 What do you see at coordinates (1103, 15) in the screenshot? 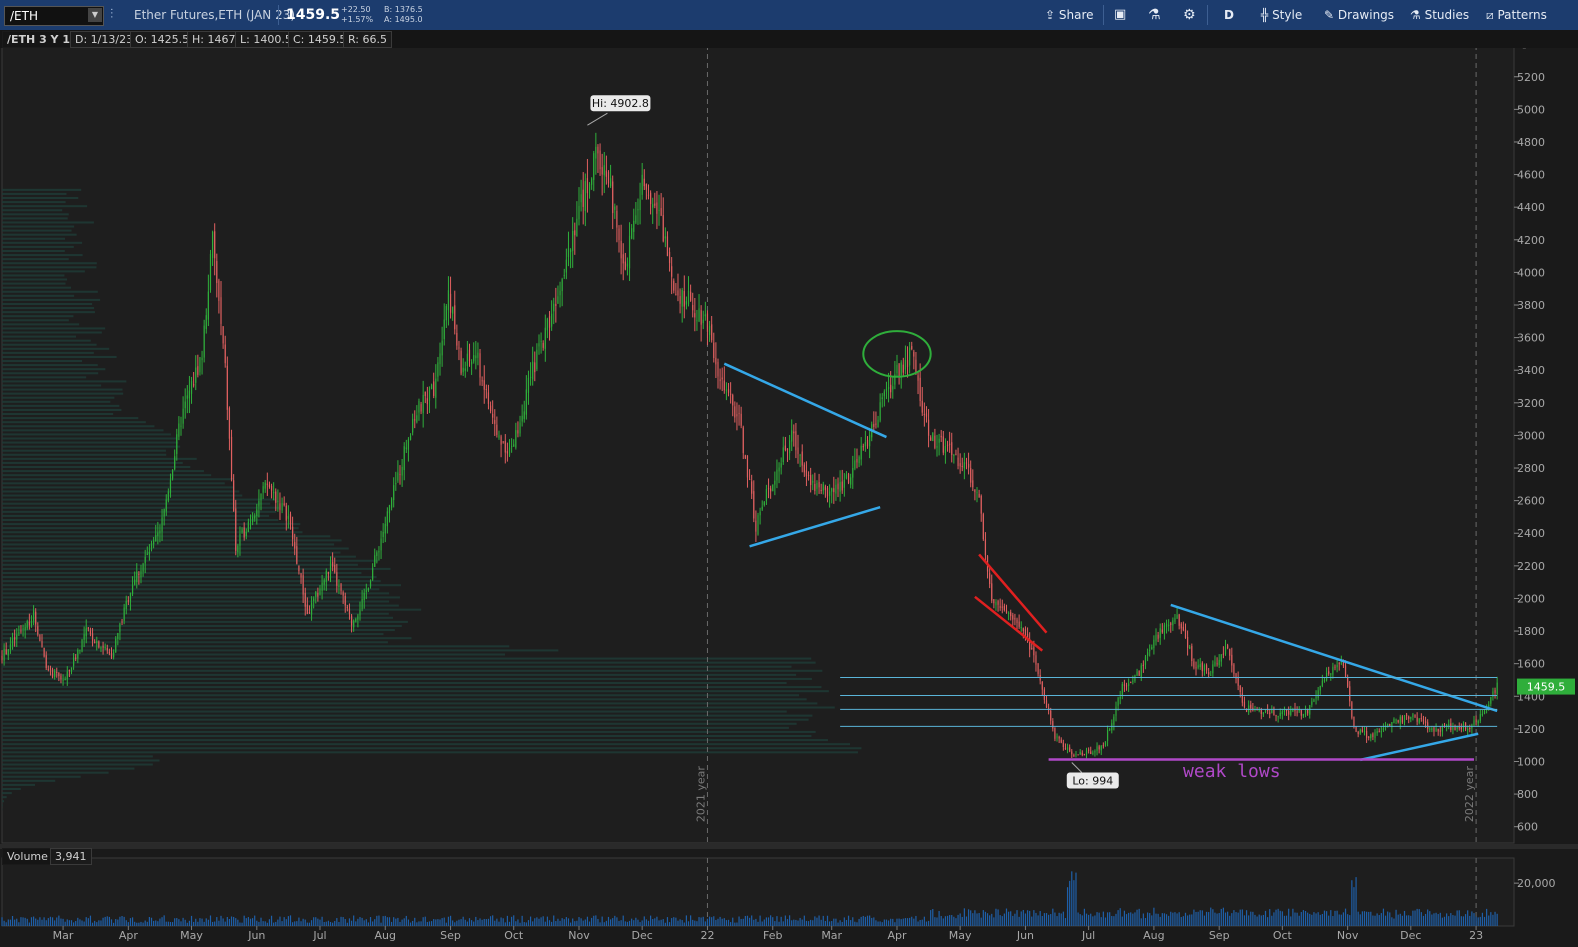
I see `divider` at bounding box center [1103, 15].